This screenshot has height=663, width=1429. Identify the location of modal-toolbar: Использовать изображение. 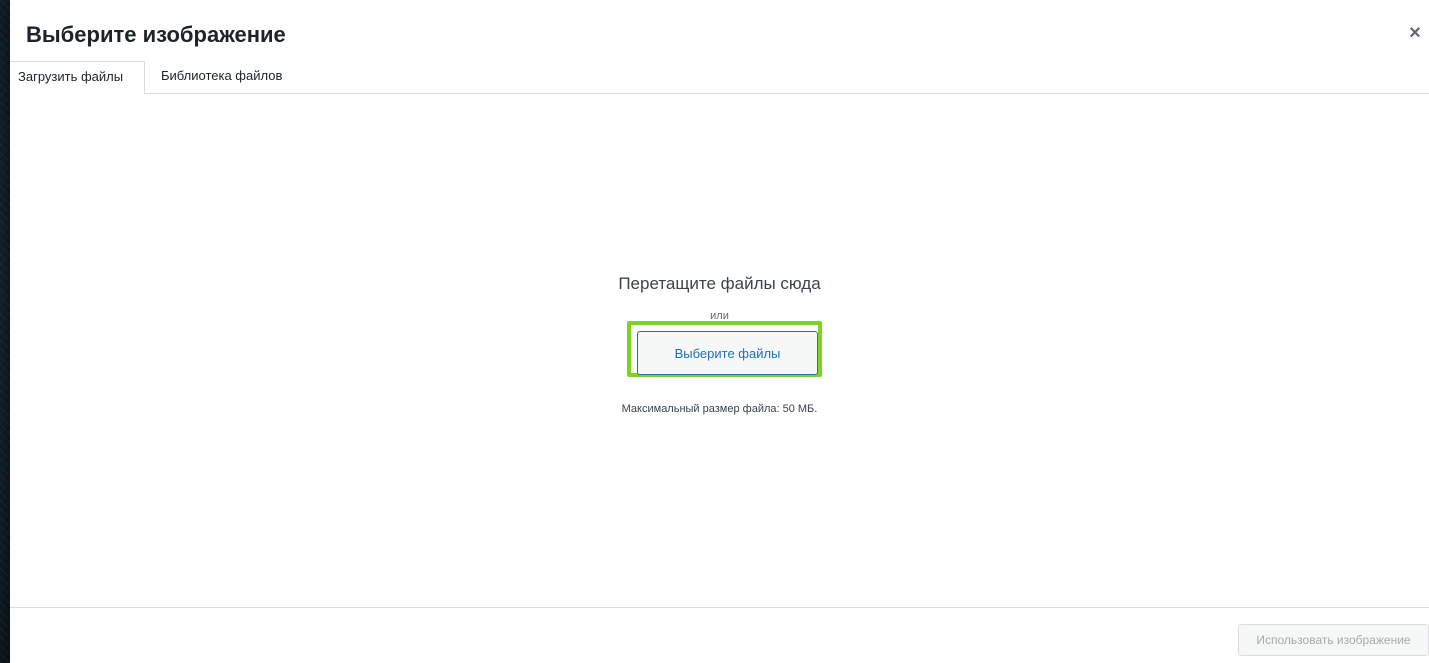
(719, 635).